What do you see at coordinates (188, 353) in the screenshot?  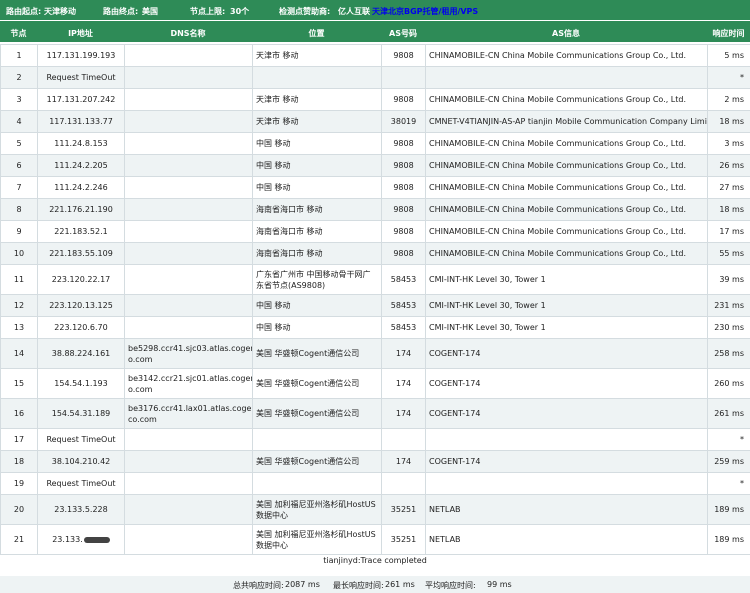 I see `dns-name: be5298.ccr41.sjc03.atlas.cogentc o.com` at bounding box center [188, 353].